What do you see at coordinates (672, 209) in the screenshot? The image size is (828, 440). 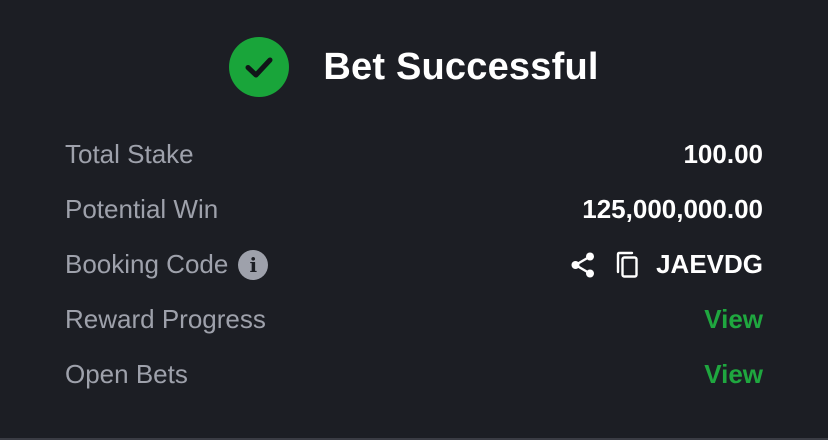 I see `potential-win-value: 125,000,000.00` at bounding box center [672, 209].